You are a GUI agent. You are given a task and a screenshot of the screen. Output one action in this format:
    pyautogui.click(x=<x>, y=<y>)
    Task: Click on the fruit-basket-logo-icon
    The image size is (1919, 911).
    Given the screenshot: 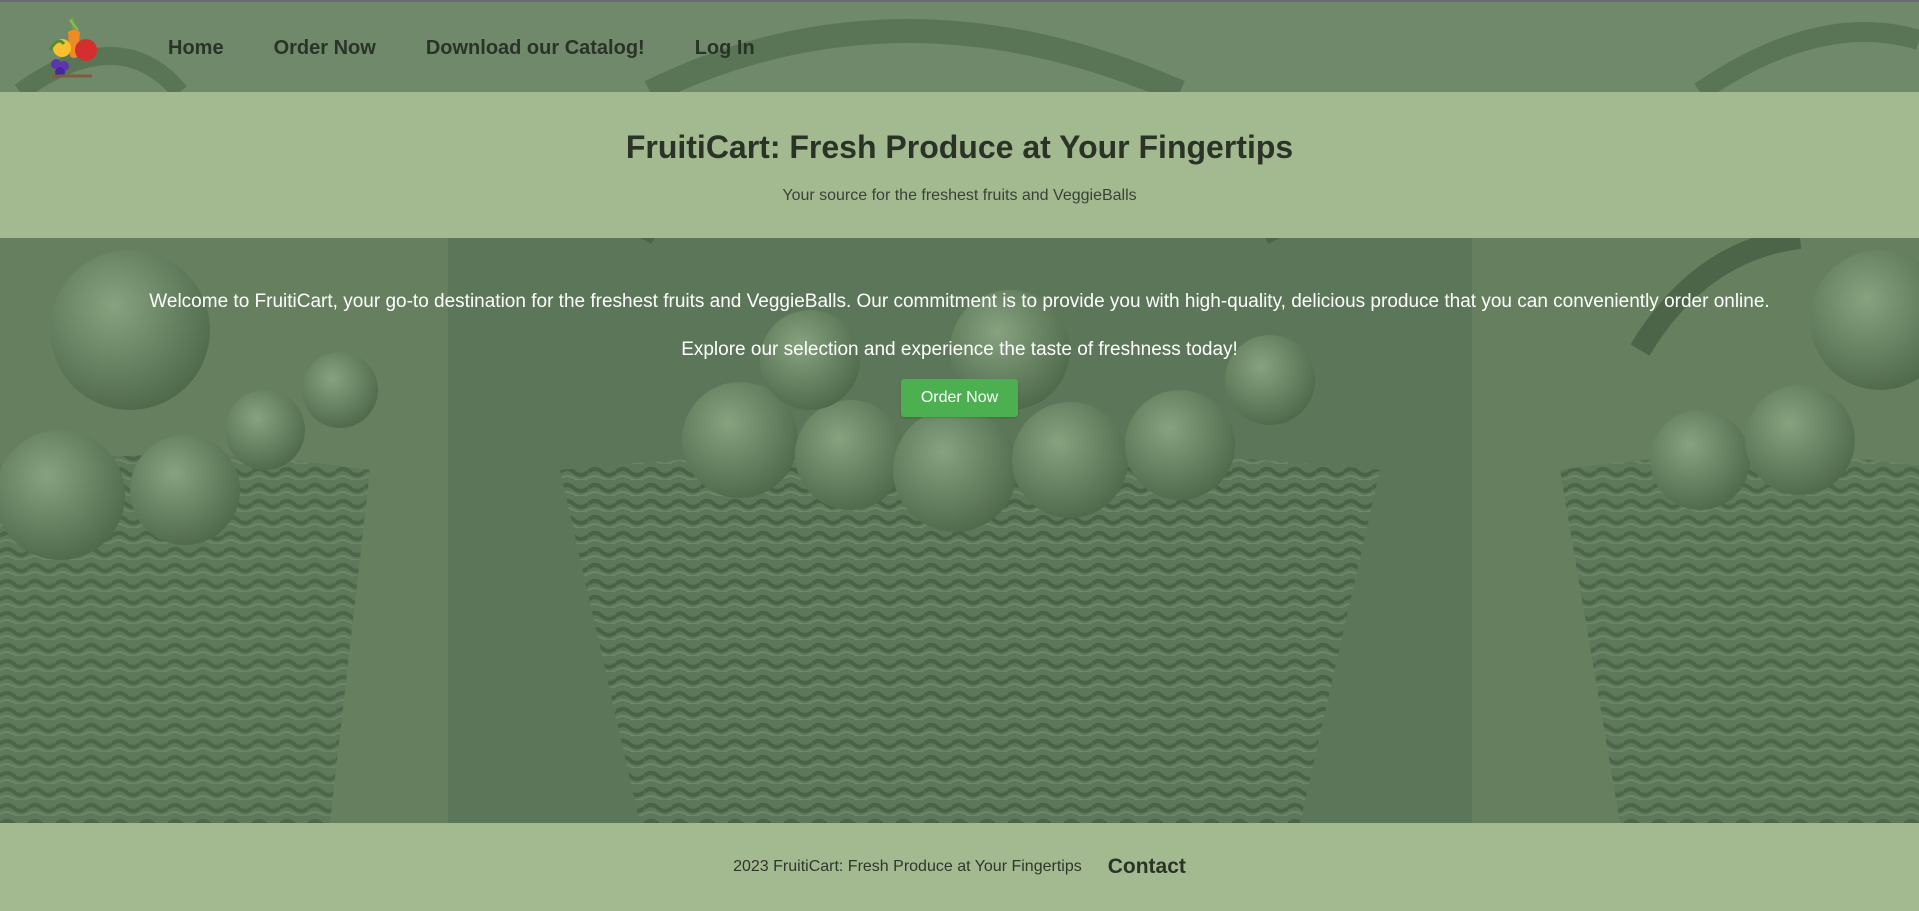 What is the action you would take?
    pyautogui.click(x=73, y=48)
    